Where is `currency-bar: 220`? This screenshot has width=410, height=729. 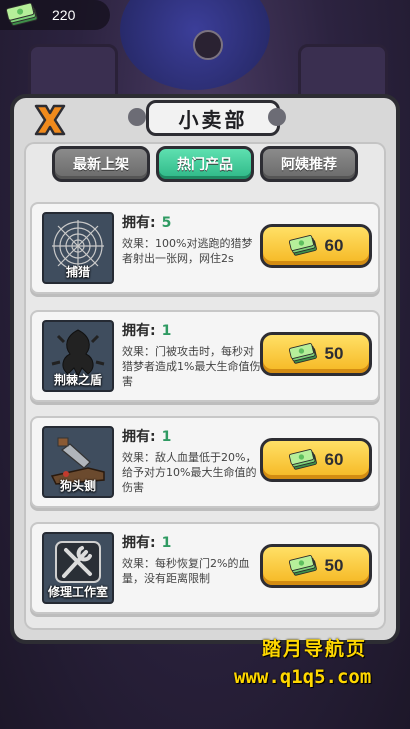 currency-bar: 220 is located at coordinates (55, 15).